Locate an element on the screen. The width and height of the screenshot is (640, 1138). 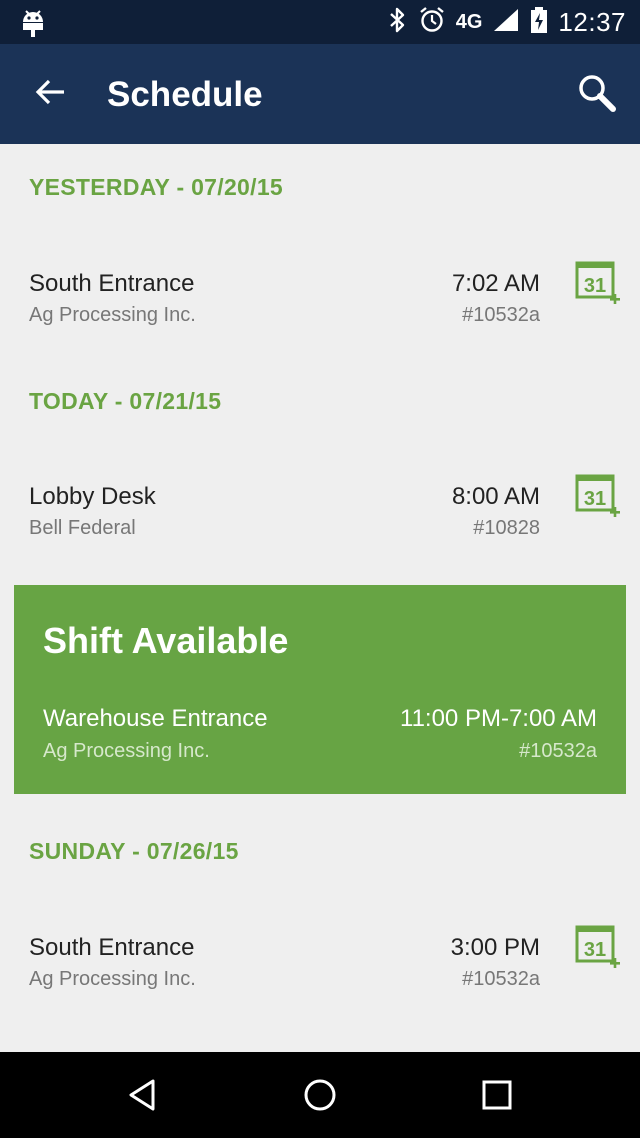
nav-back-button is located at coordinates (143, 1095).